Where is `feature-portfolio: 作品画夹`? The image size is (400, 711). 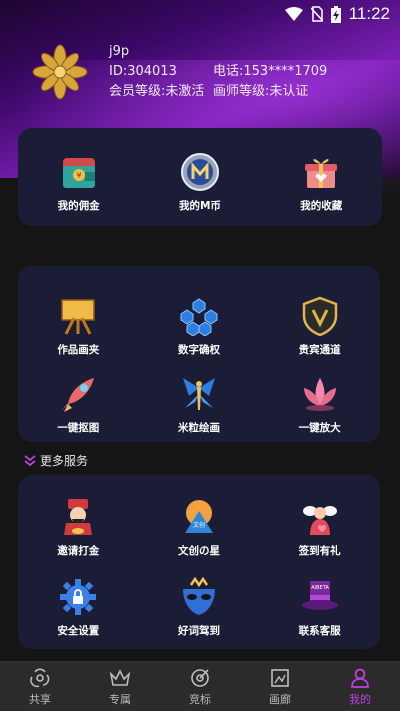 feature-portfolio: 作品画夹 is located at coordinates (78, 325).